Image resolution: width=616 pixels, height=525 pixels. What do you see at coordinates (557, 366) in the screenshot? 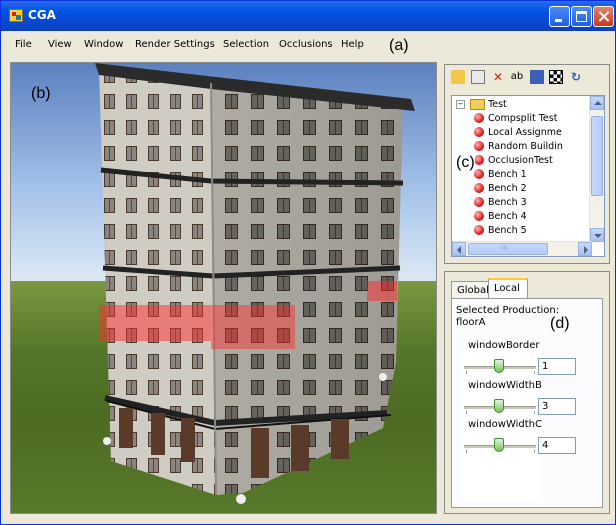
I see `window-border-input: 1` at bounding box center [557, 366].